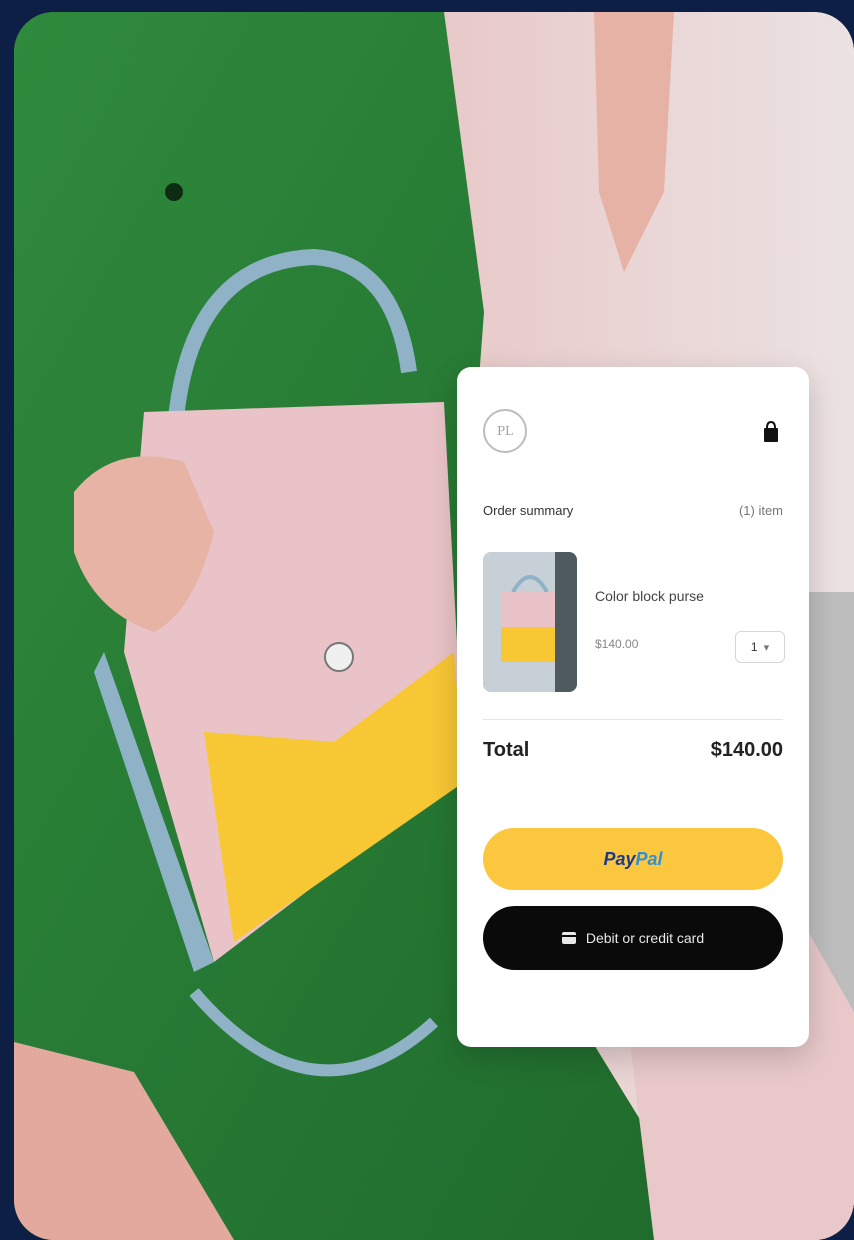 The image size is (854, 1240). I want to click on divider, so click(633, 719).